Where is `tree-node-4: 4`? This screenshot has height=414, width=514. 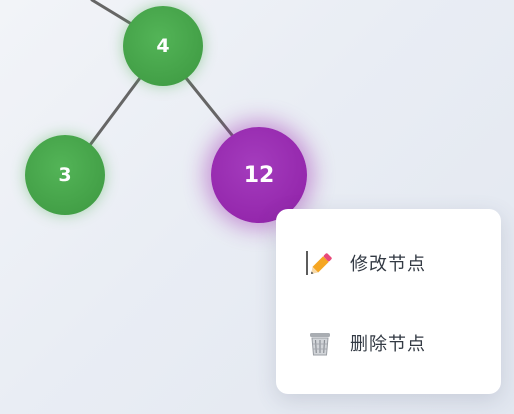 tree-node-4: 4 is located at coordinates (163, 46).